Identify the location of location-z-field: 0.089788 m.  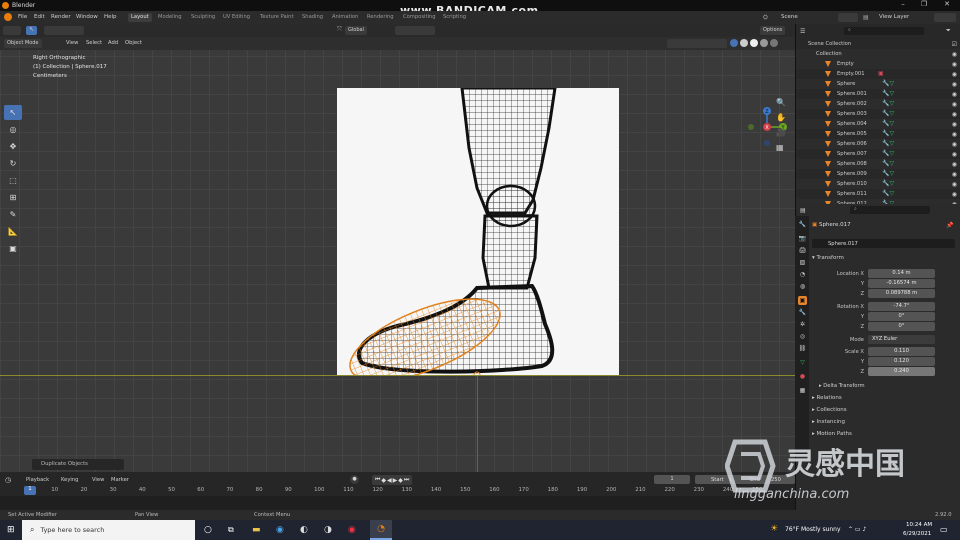
(901, 293).